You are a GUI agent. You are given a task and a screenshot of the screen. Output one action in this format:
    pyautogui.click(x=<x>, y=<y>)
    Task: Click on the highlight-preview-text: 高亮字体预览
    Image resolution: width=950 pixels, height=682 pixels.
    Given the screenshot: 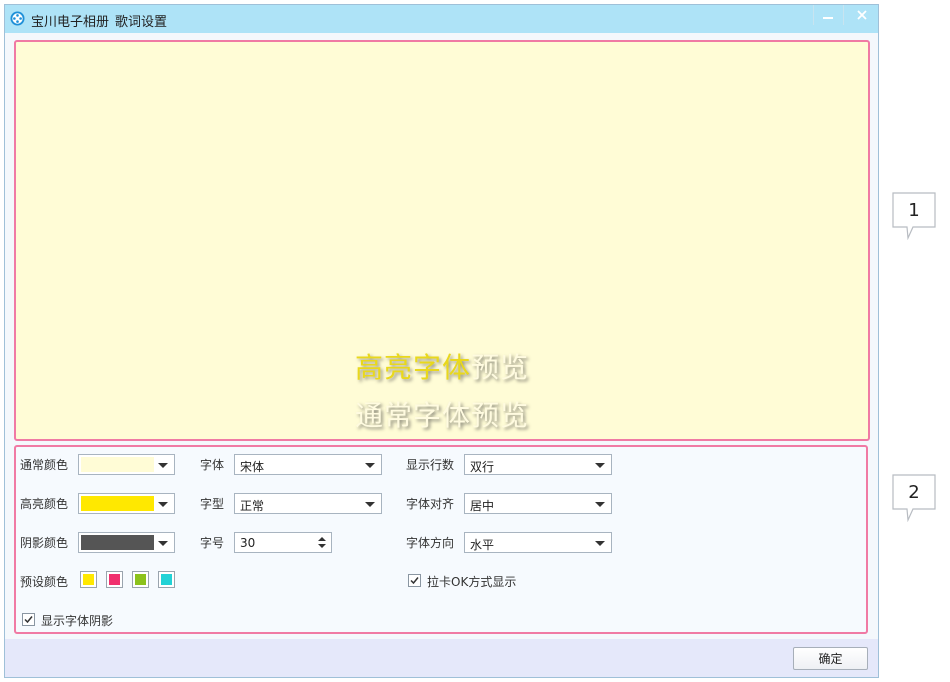 What is the action you would take?
    pyautogui.click(x=442, y=366)
    